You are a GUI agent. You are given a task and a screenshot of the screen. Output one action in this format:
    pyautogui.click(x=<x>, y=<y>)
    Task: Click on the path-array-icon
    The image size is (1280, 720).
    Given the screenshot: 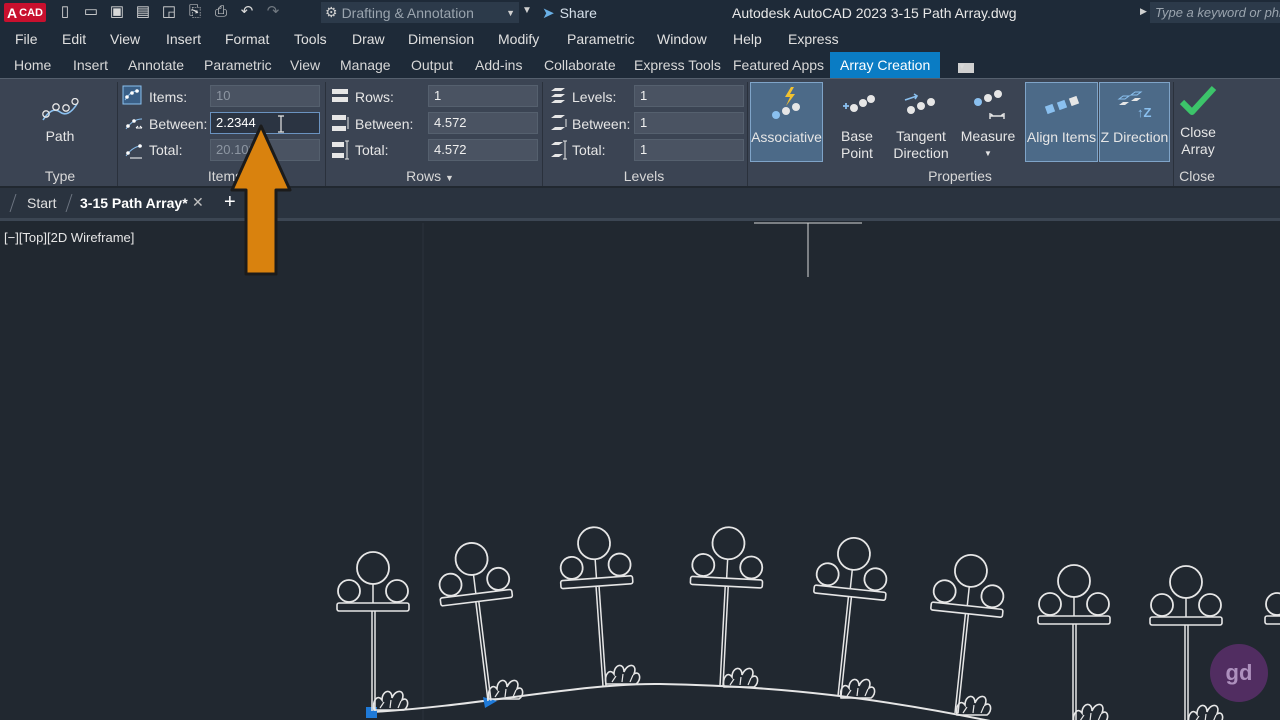 What is the action you would take?
    pyautogui.click(x=60, y=109)
    